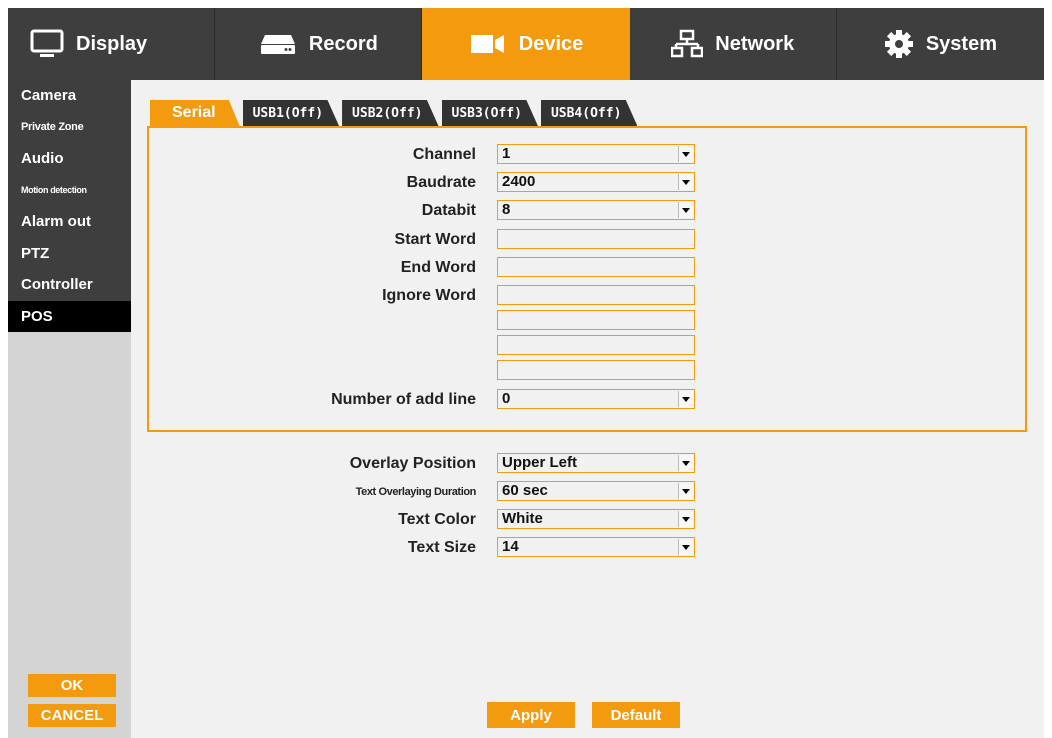 This screenshot has height=738, width=1052. I want to click on overlay-duration-row: Text Overlaying Duration 60 sec, so click(526, 492).